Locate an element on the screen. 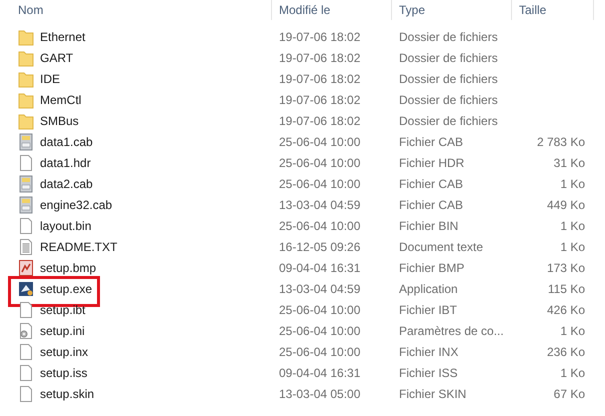 The width and height of the screenshot is (605, 416). file-name: data1.hdr is located at coordinates (65, 163).